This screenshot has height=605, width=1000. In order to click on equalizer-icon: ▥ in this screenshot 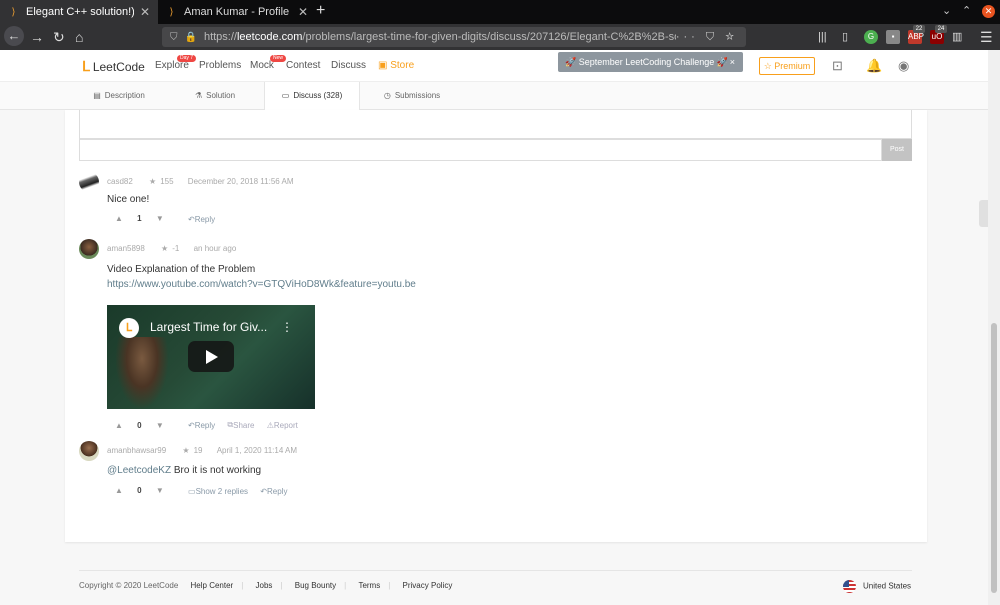, I will do `click(957, 37)`.